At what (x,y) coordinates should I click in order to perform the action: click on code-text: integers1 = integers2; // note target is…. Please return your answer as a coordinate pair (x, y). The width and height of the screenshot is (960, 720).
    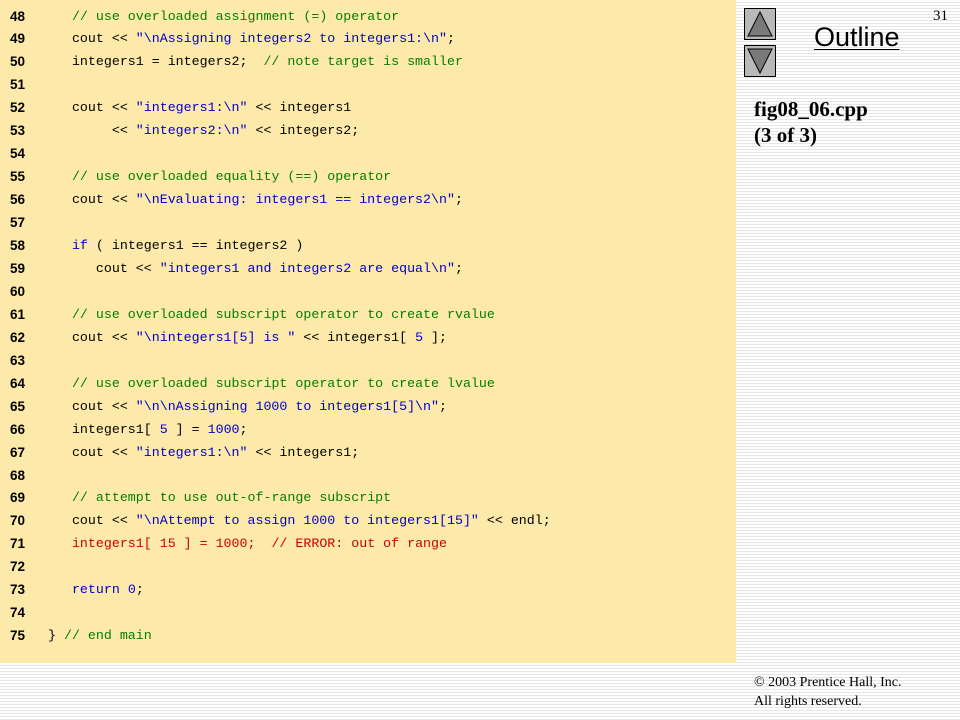
    Looking at the image, I should click on (255, 61).